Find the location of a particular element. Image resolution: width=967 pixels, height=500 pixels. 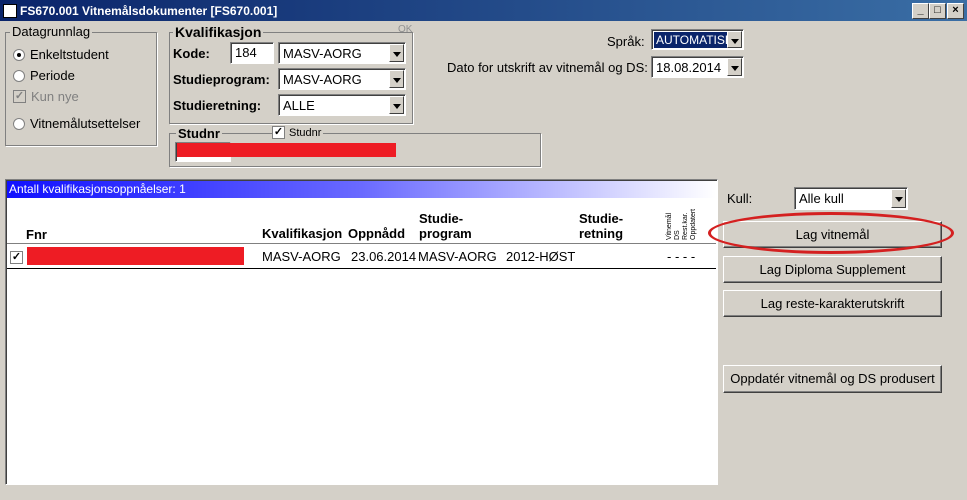

radio-vitnemalutsettelser: Vitnemålutsettelser is located at coordinates (76, 123).